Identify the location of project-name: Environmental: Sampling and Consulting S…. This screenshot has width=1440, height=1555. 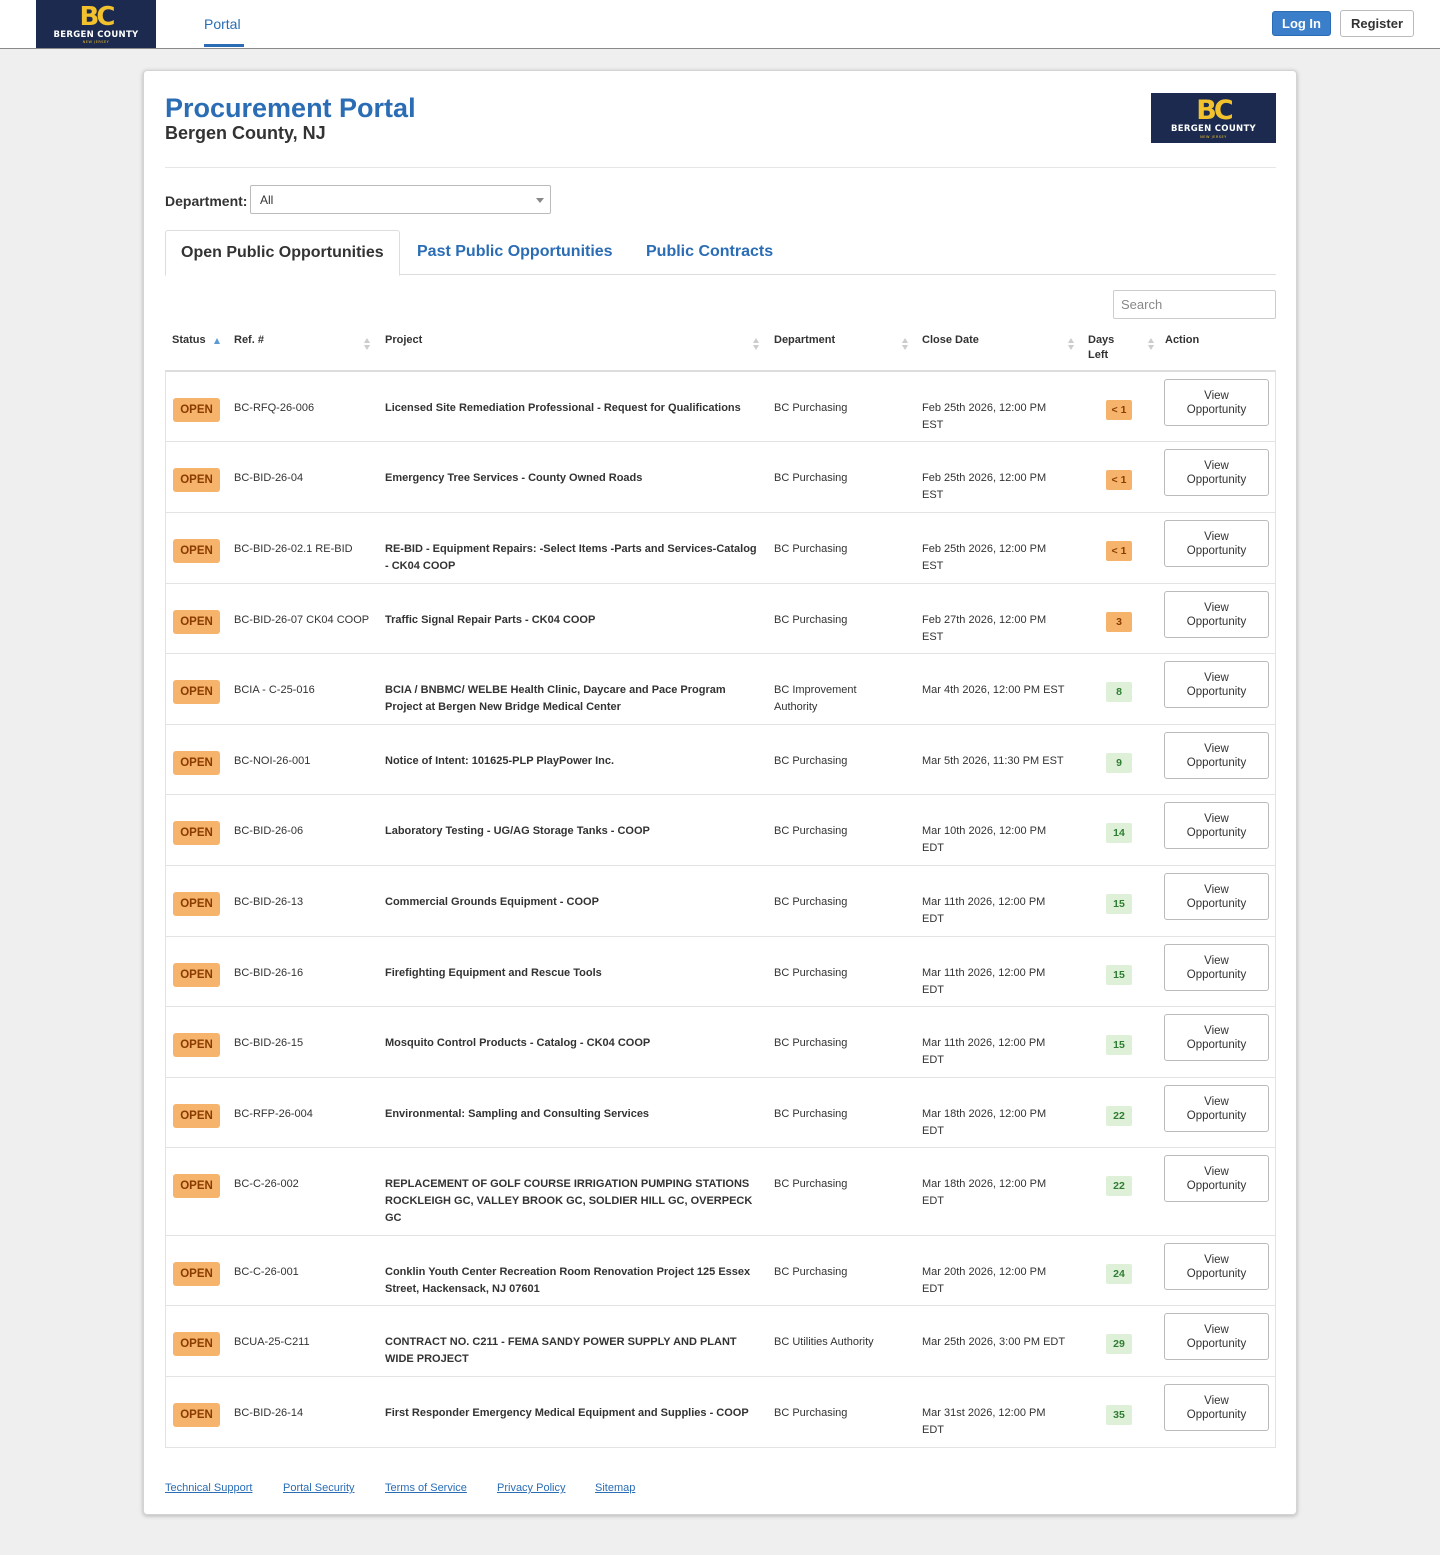
(517, 1114).